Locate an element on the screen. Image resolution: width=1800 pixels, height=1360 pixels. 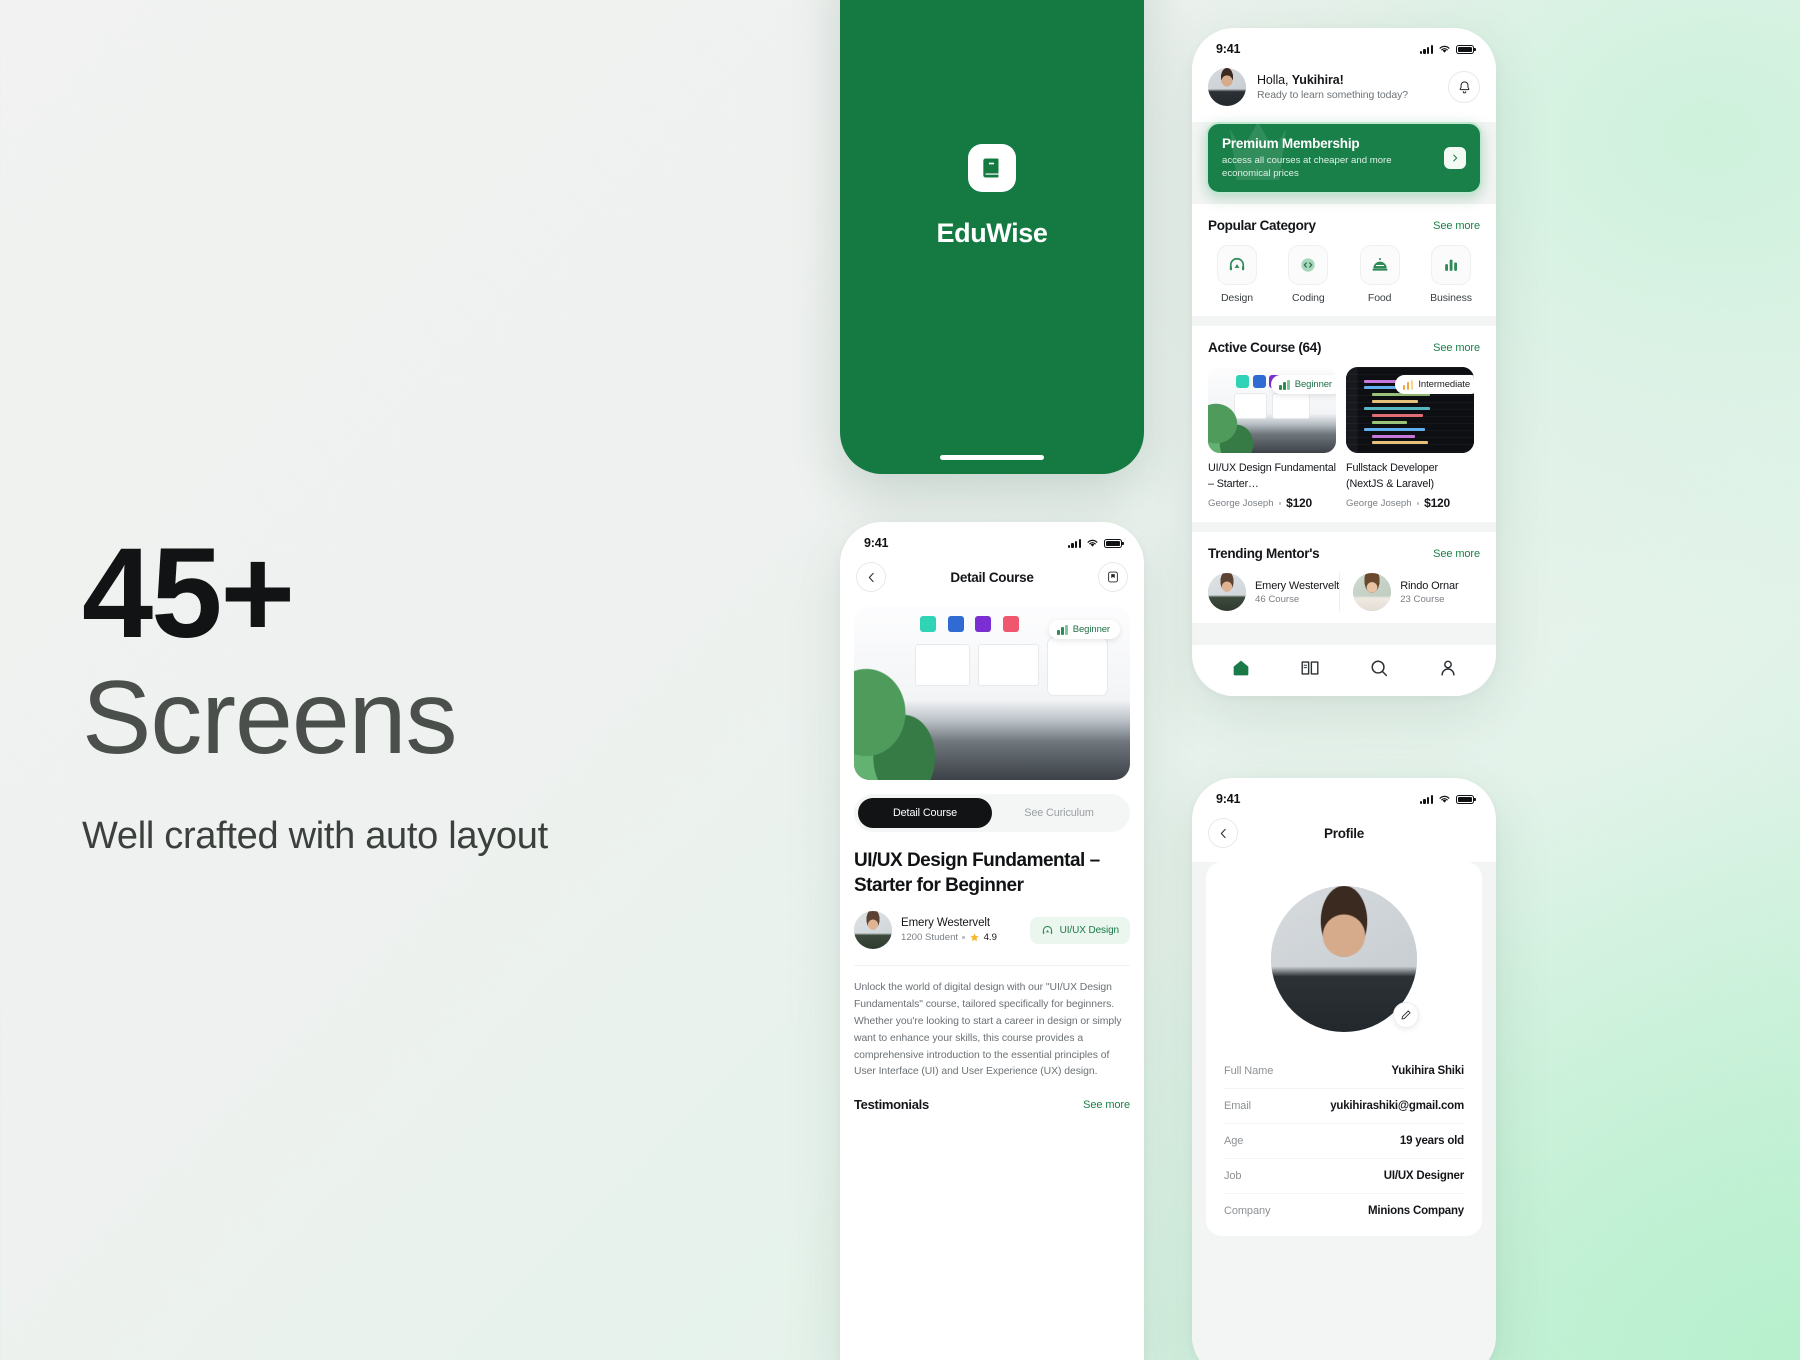
mentor-name: Rindo Ornar is located at coordinates (1429, 585).